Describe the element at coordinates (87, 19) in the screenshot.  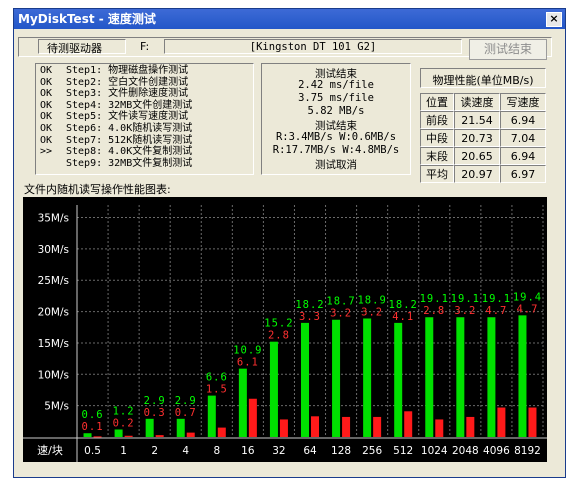
I see `window-title: MyDiskTest - 速度测试` at that location.